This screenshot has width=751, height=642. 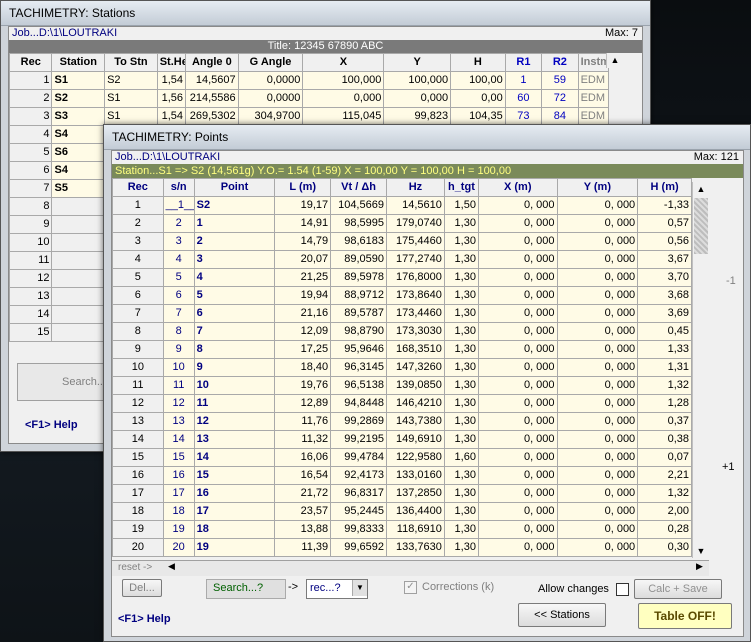 I want to click on point-sn: 3, so click(x=178, y=241).